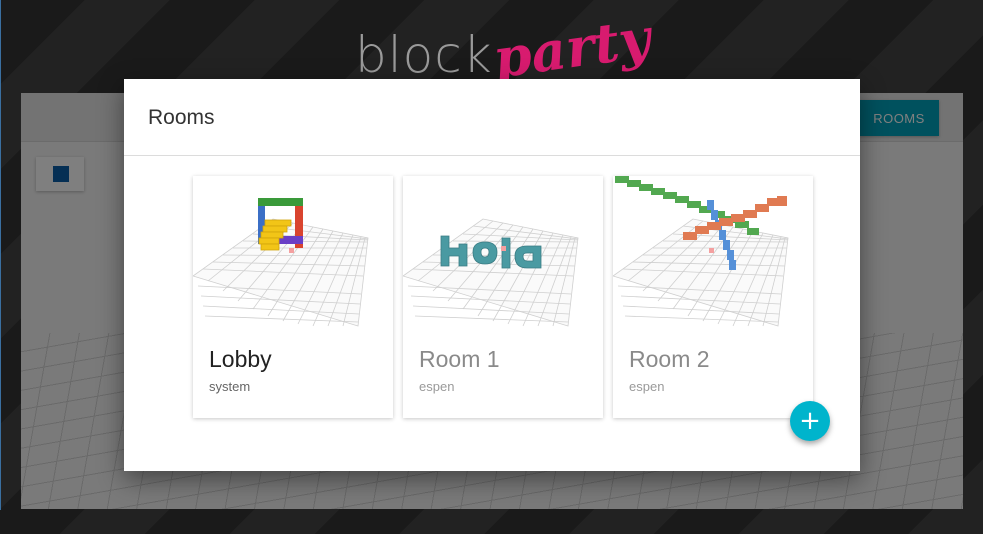 Image resolution: width=983 pixels, height=534 pixels. I want to click on add-room-button: +, so click(810, 421).